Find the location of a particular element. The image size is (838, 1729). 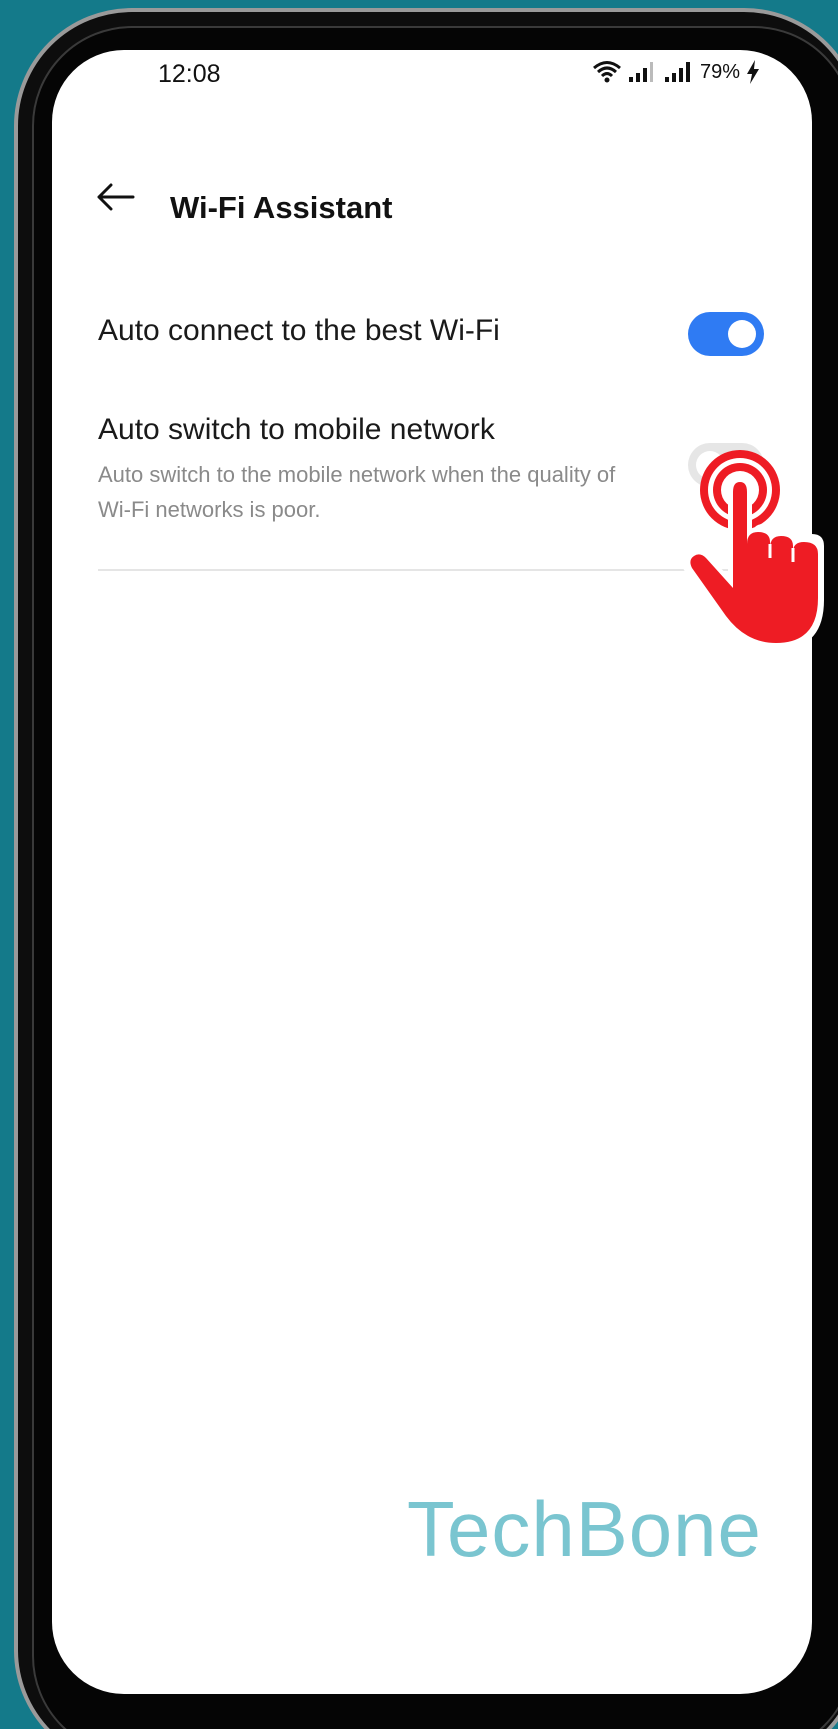

setting-auto-connect: Auto connect to the best Wi-Fi is located at coordinates (432, 345).